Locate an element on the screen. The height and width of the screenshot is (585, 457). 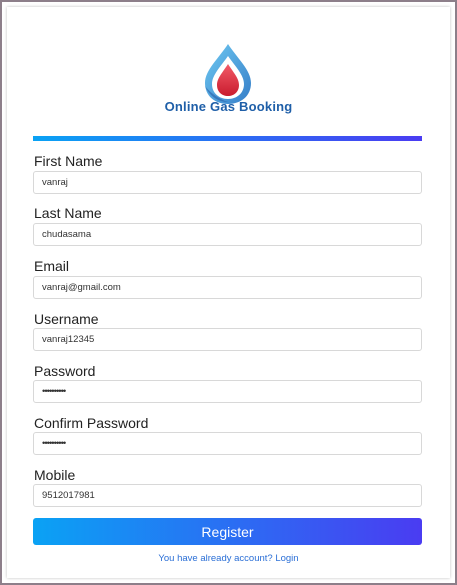
password-label: Password is located at coordinates (65, 371).